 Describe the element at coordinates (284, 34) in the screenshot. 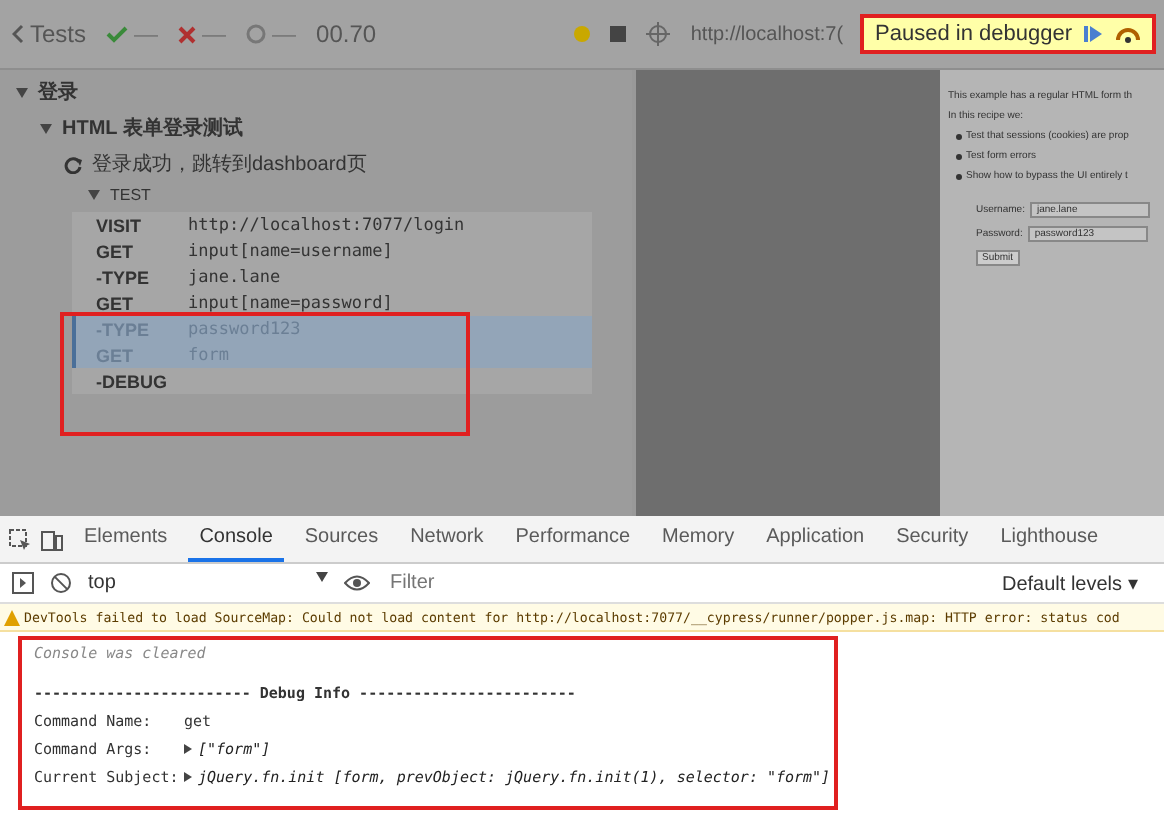

I see `pending-count: —` at that location.